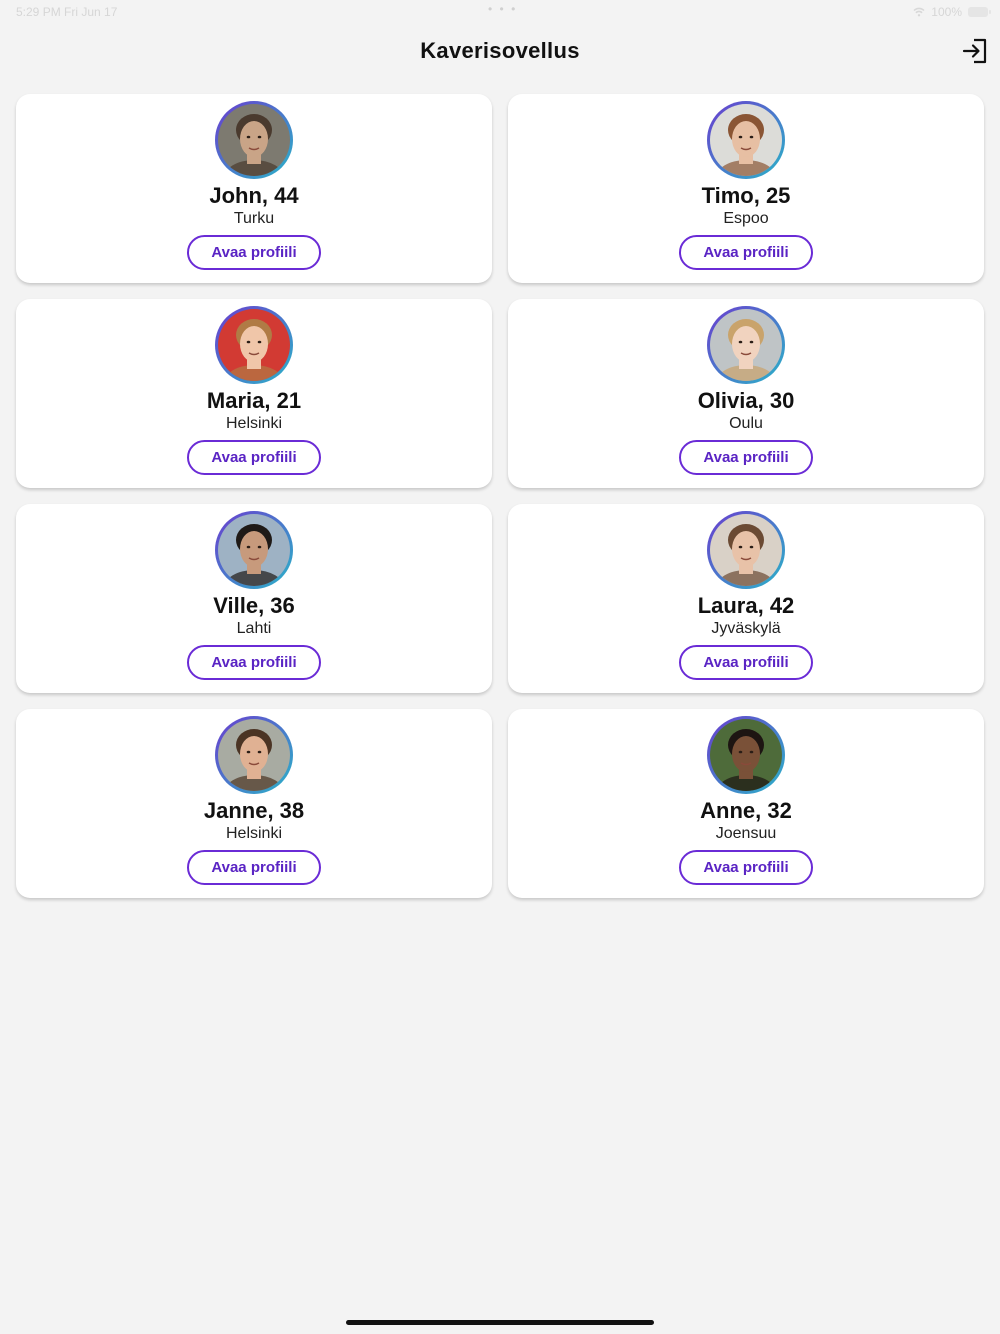 This screenshot has width=1000, height=1334. Describe the element at coordinates (254, 628) in the screenshot. I see `profile-city: Lahti` at that location.